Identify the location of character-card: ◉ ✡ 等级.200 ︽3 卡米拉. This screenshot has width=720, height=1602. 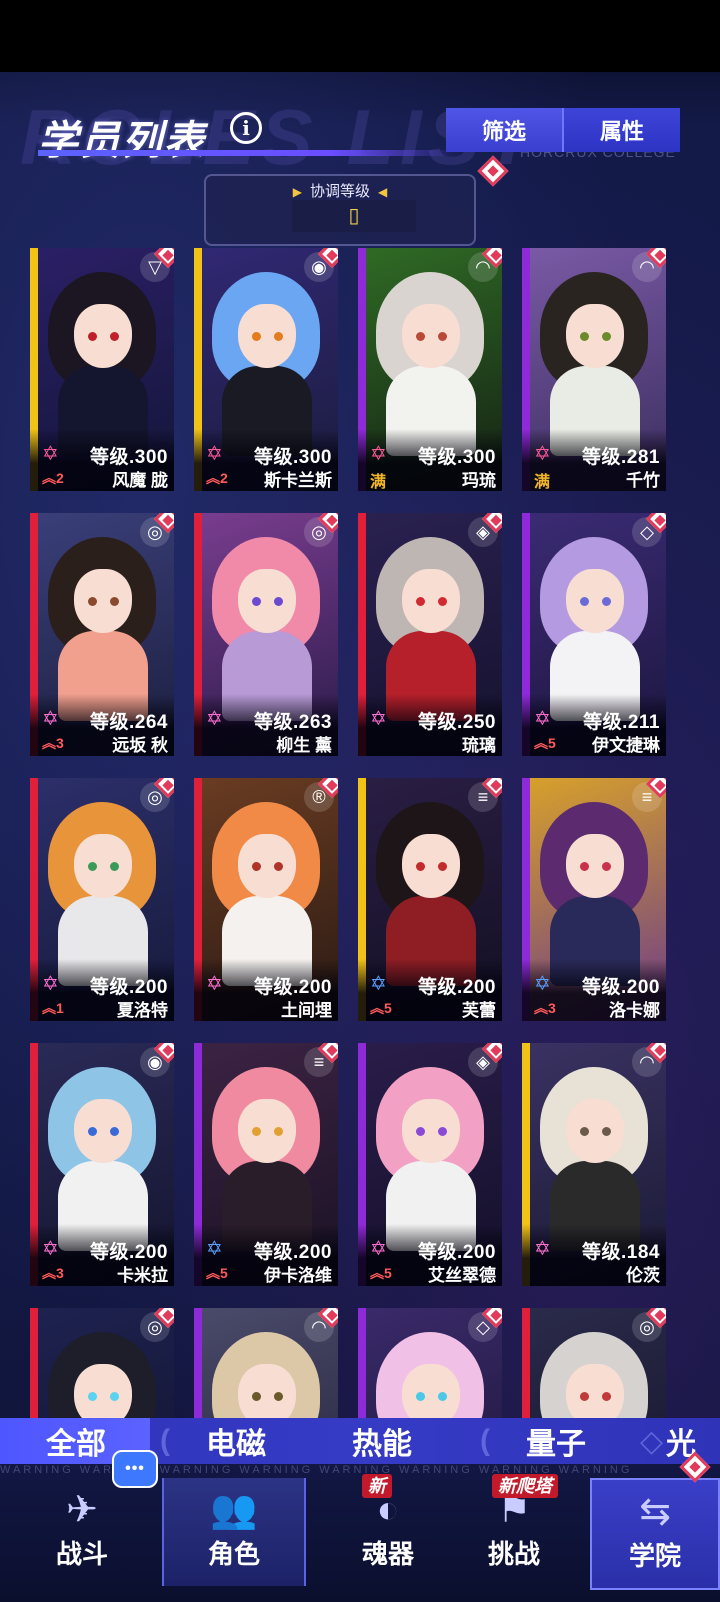
(102, 1164).